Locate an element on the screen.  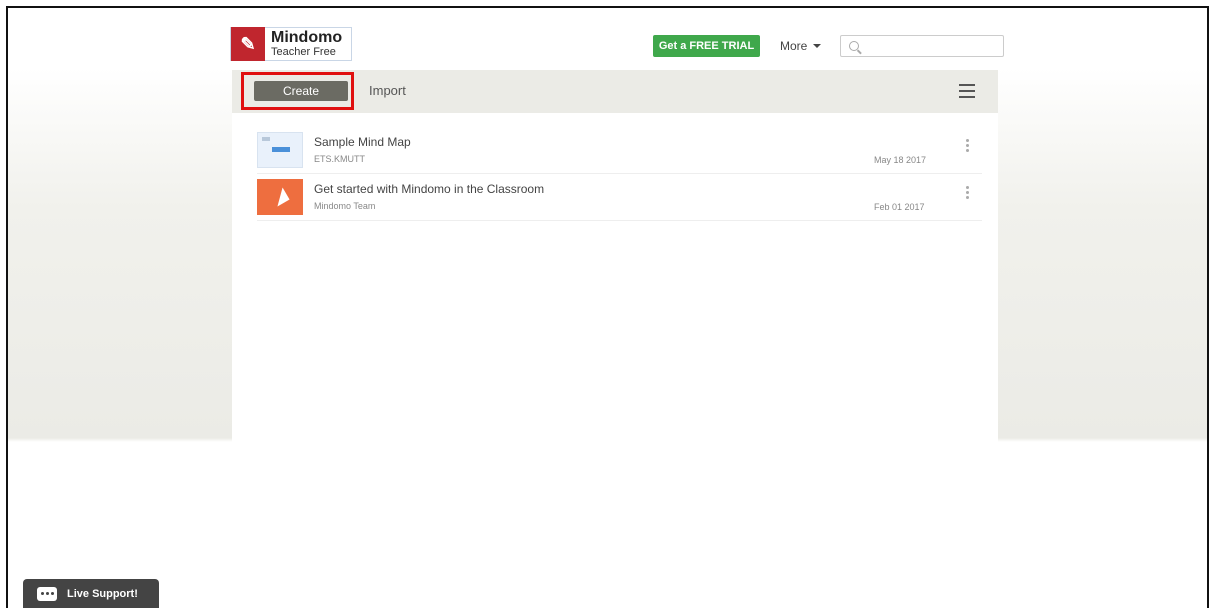
more-label: More is located at coordinates (794, 46).